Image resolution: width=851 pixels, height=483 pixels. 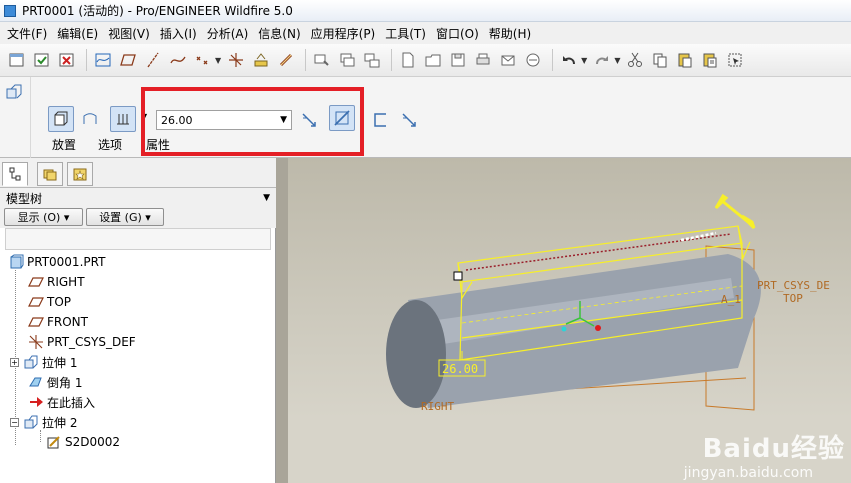 What do you see at coordinates (80, 174) in the screenshot?
I see `favorites-tab` at bounding box center [80, 174].